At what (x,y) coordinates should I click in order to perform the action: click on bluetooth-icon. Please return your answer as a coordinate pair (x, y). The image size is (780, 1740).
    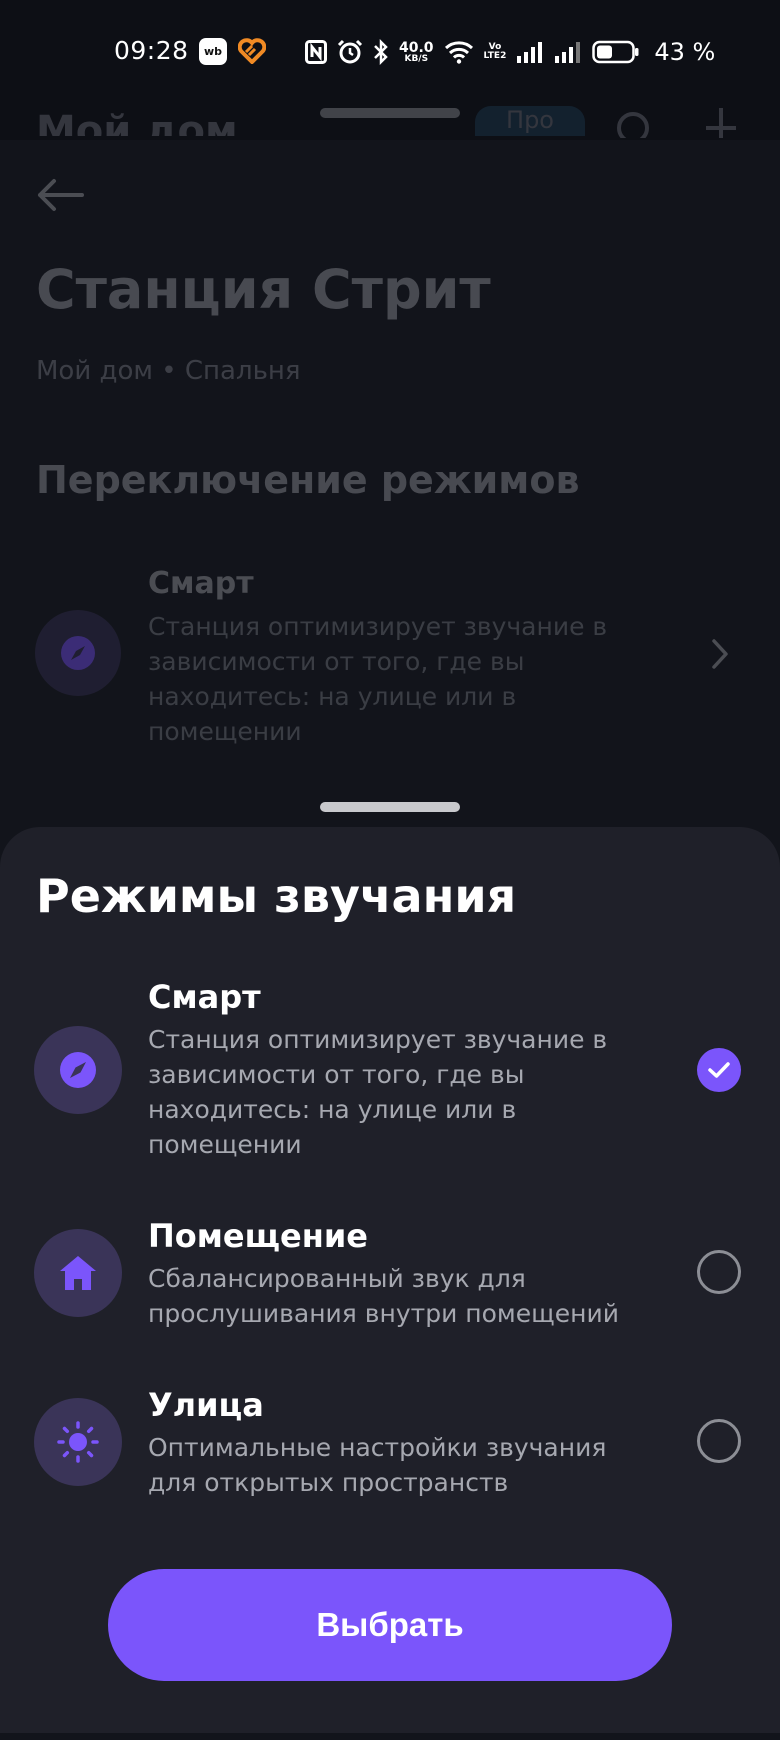
    Looking at the image, I should click on (381, 52).